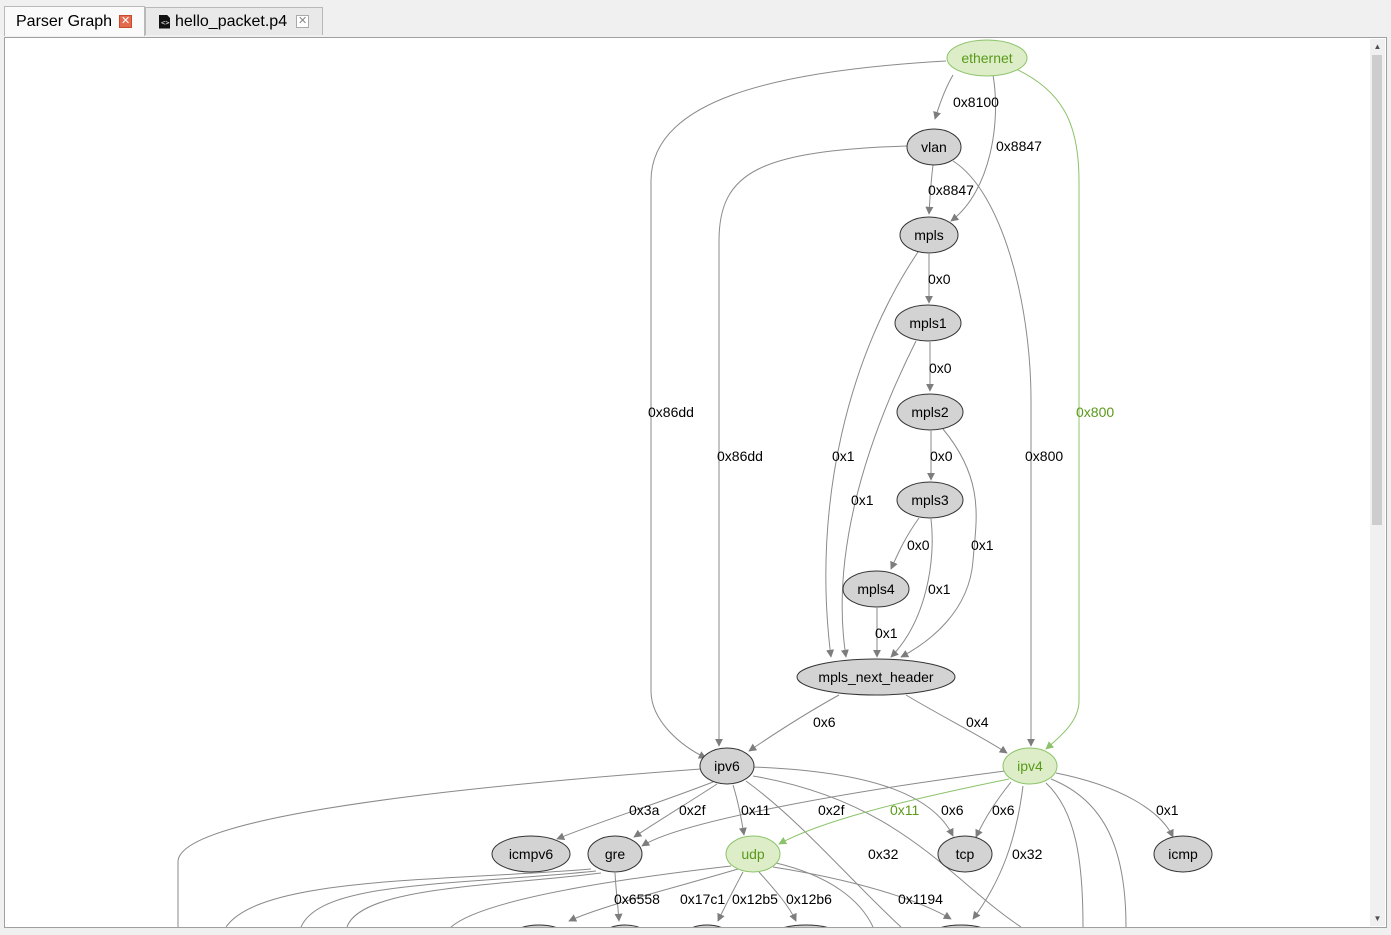  I want to click on edge-ipv4-down1, so click(1064, 854).